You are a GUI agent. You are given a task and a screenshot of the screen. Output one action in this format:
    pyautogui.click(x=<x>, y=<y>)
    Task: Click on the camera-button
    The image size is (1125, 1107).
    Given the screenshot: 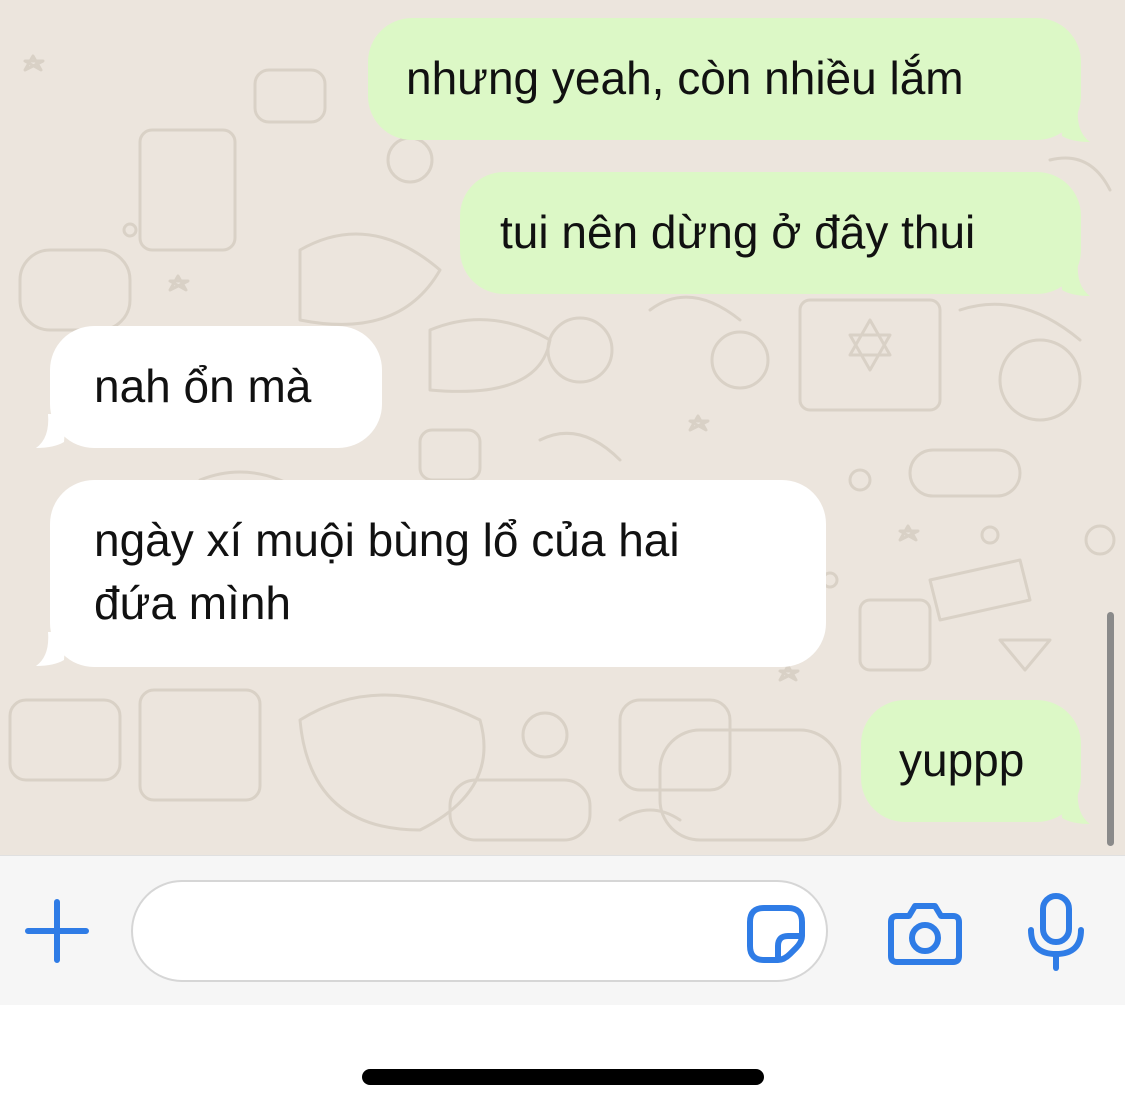 What is the action you would take?
    pyautogui.click(x=925, y=933)
    